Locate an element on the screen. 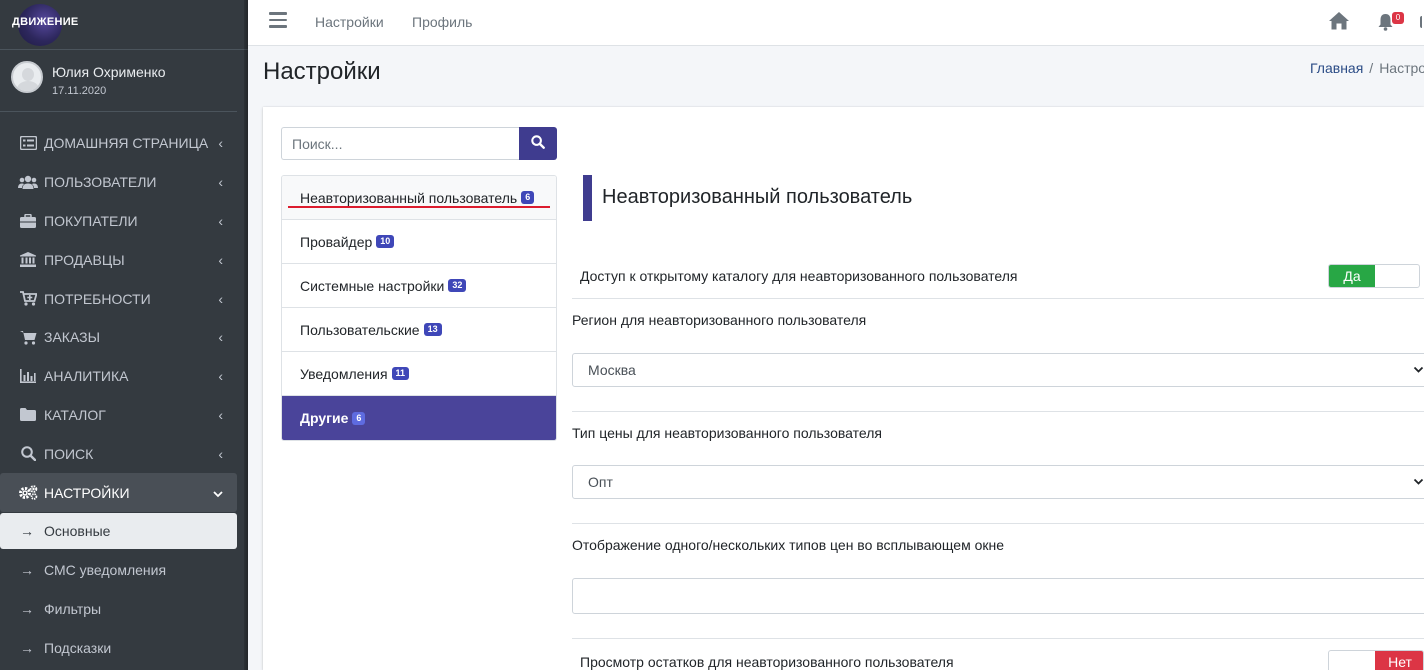 This screenshot has width=1424, height=670. sidebar-subitem-label: СМС уведомления is located at coordinates (105, 570).